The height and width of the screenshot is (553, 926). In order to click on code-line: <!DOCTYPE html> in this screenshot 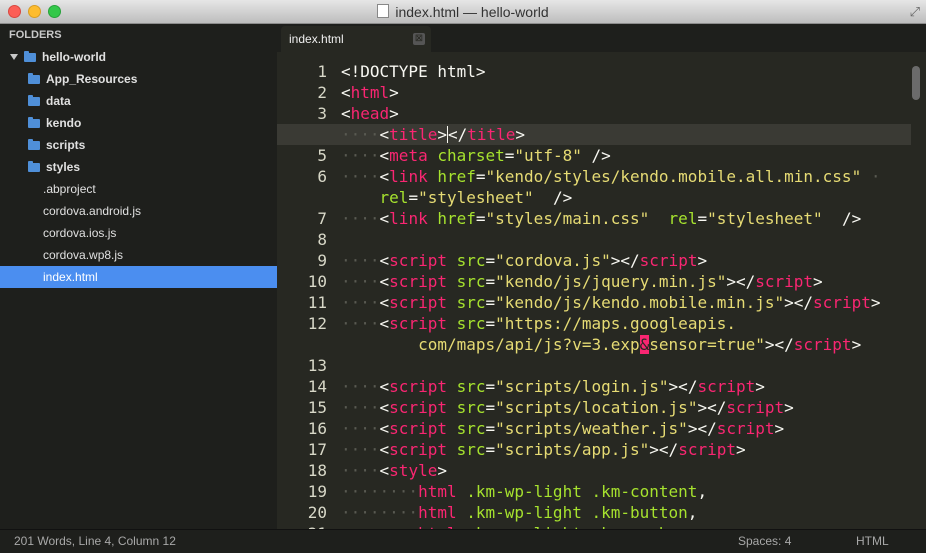, I will do `click(626, 71)`.